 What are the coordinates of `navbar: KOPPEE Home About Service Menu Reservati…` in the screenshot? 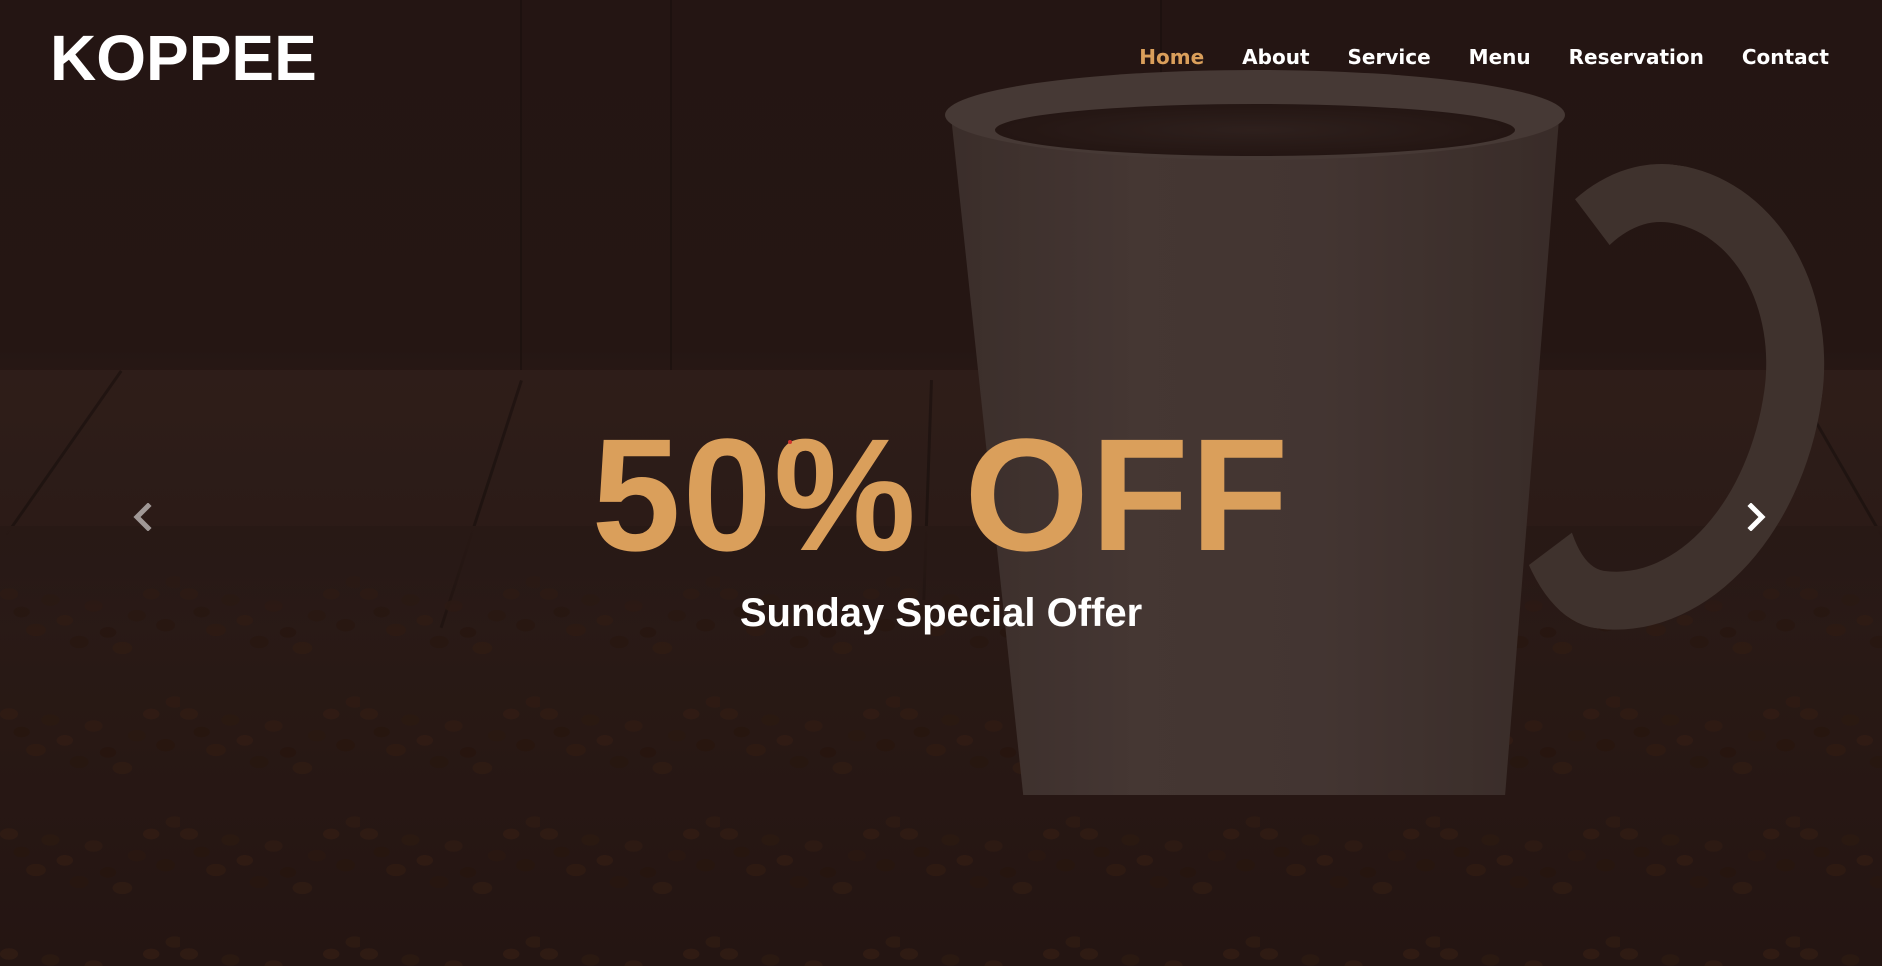 It's located at (941, 58).